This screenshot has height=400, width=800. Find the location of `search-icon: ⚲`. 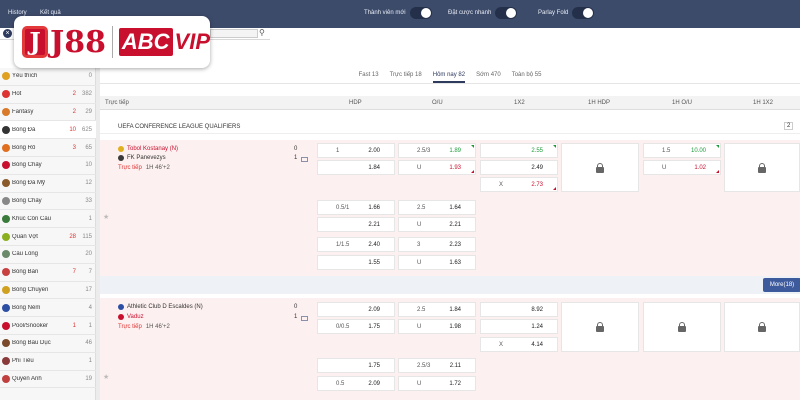

search-icon: ⚲ is located at coordinates (262, 32).